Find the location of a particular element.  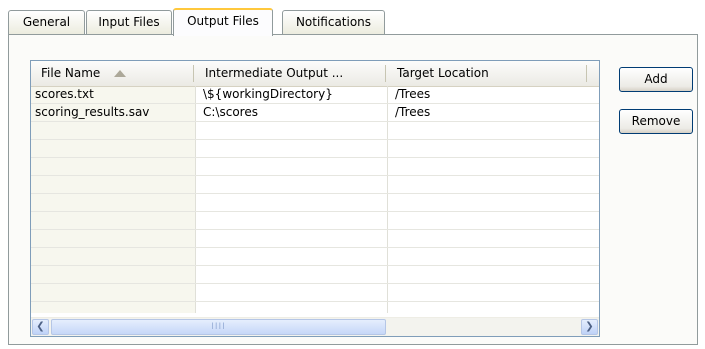

column-header-label: File Name is located at coordinates (71, 73).